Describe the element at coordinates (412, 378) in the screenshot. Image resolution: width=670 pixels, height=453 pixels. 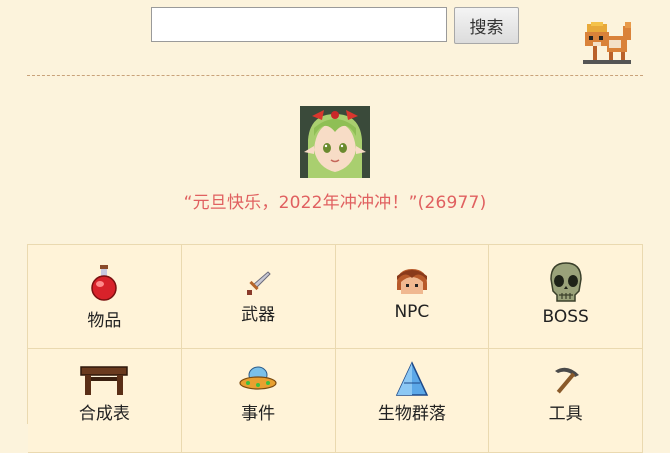
I see `crystal-icon` at that location.